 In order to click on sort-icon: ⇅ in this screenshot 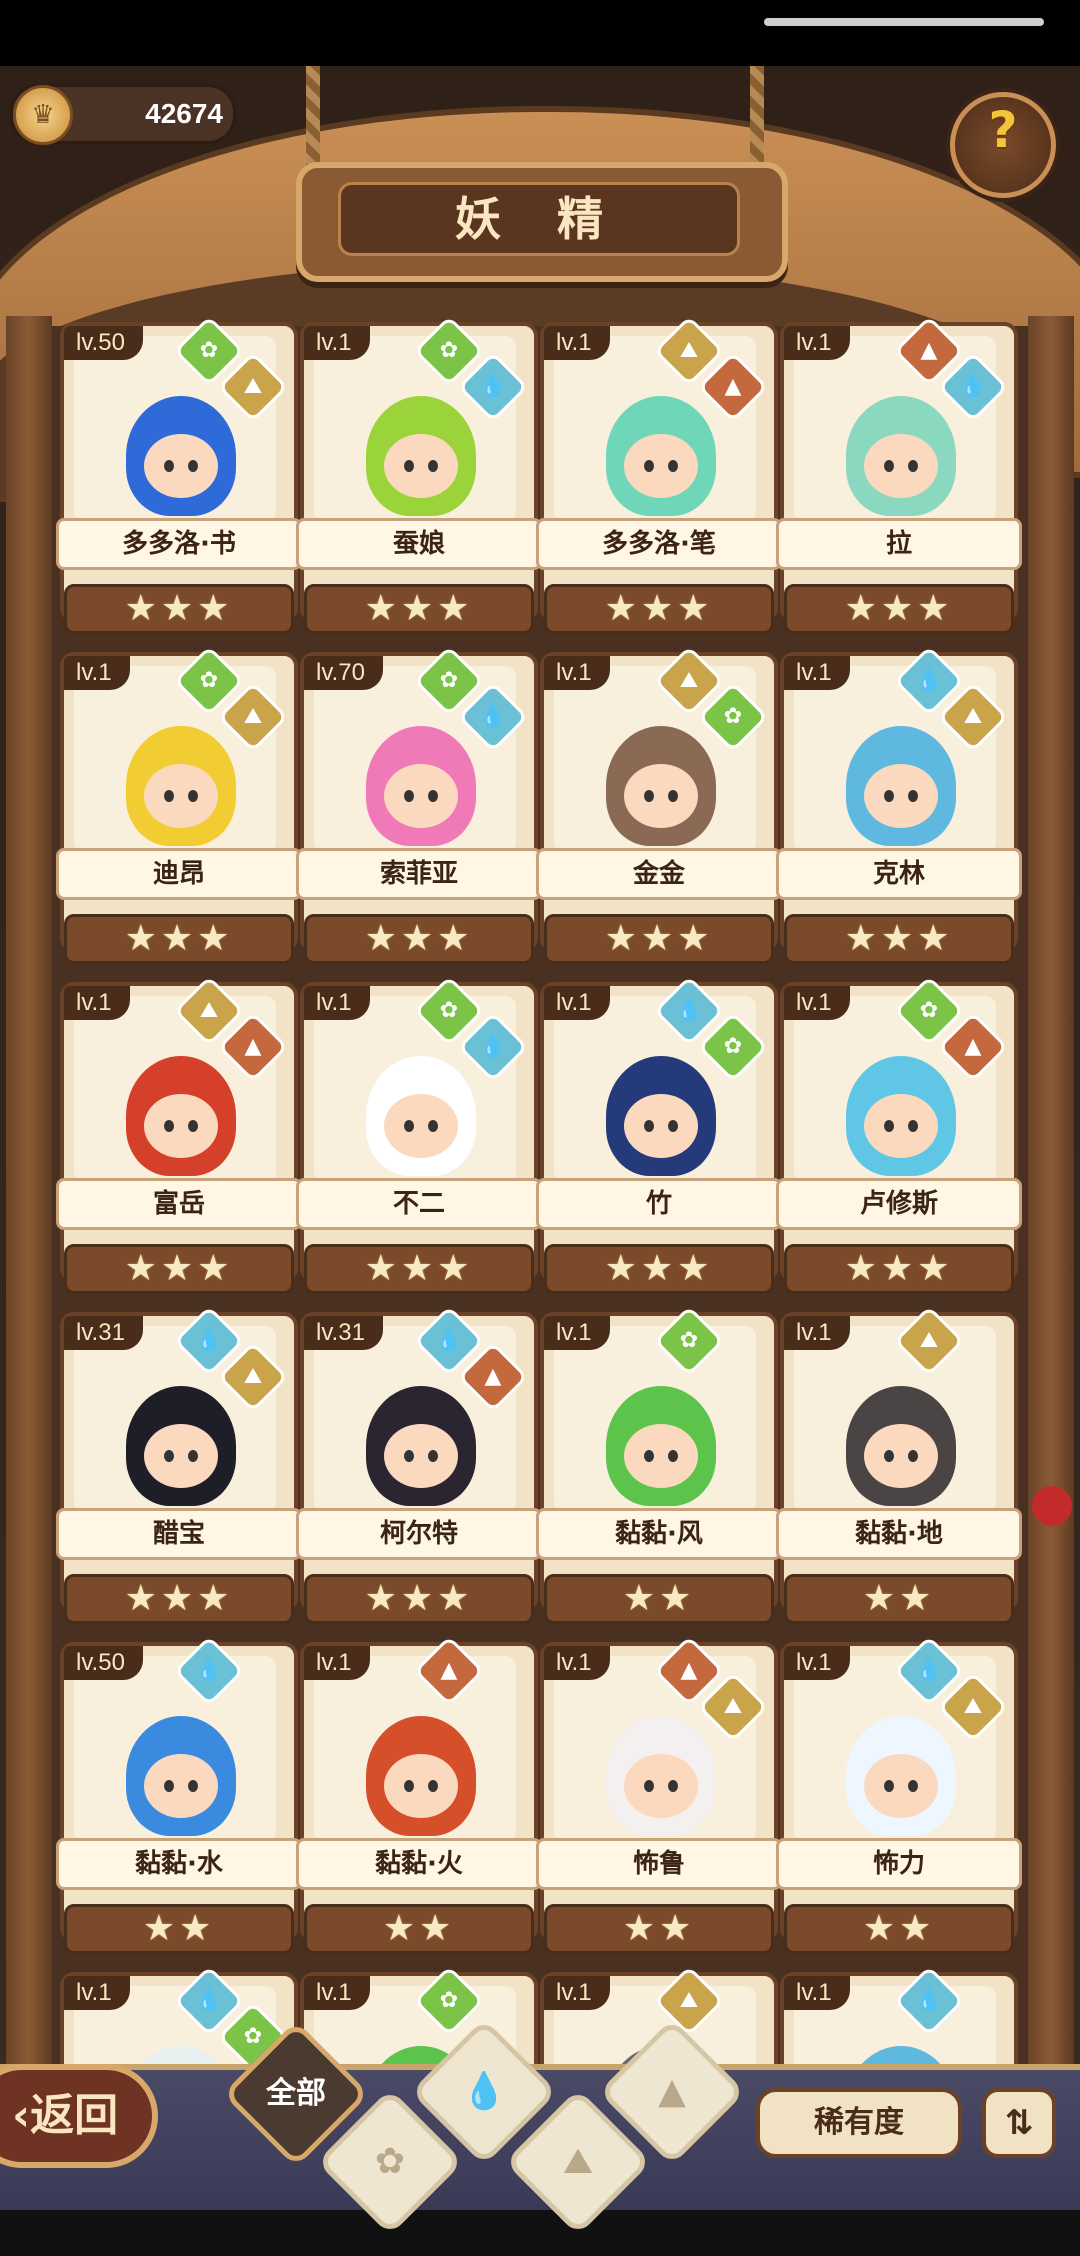, I will do `click(1019, 2123)`.